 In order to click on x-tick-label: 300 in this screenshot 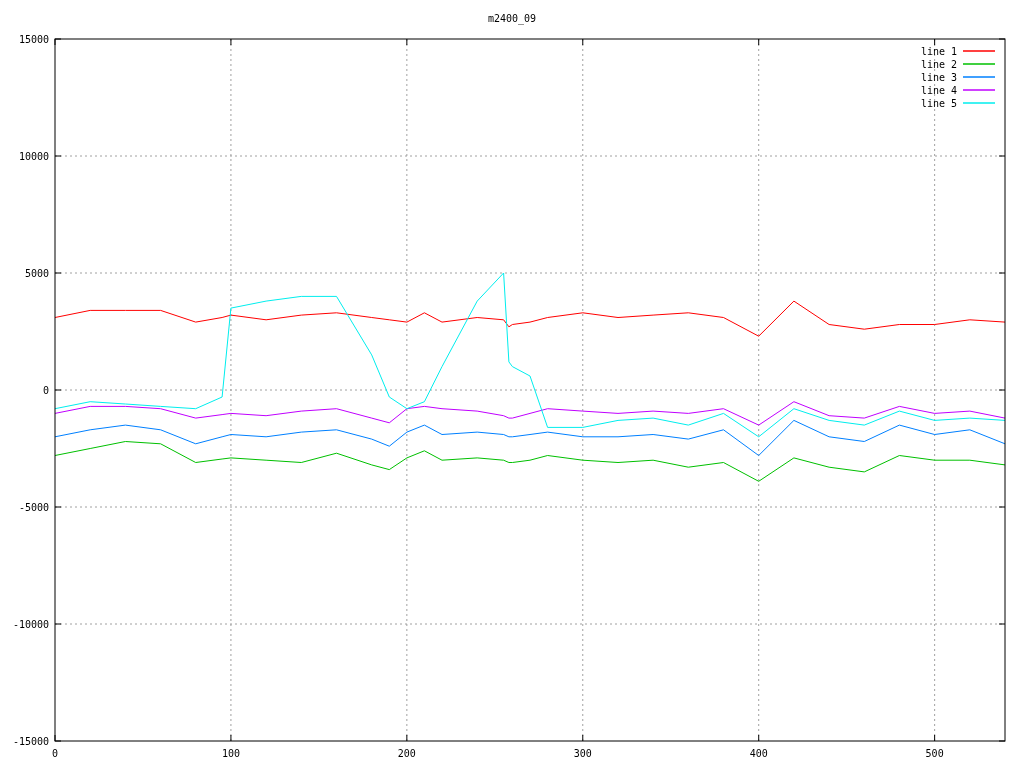, I will do `click(582, 753)`.